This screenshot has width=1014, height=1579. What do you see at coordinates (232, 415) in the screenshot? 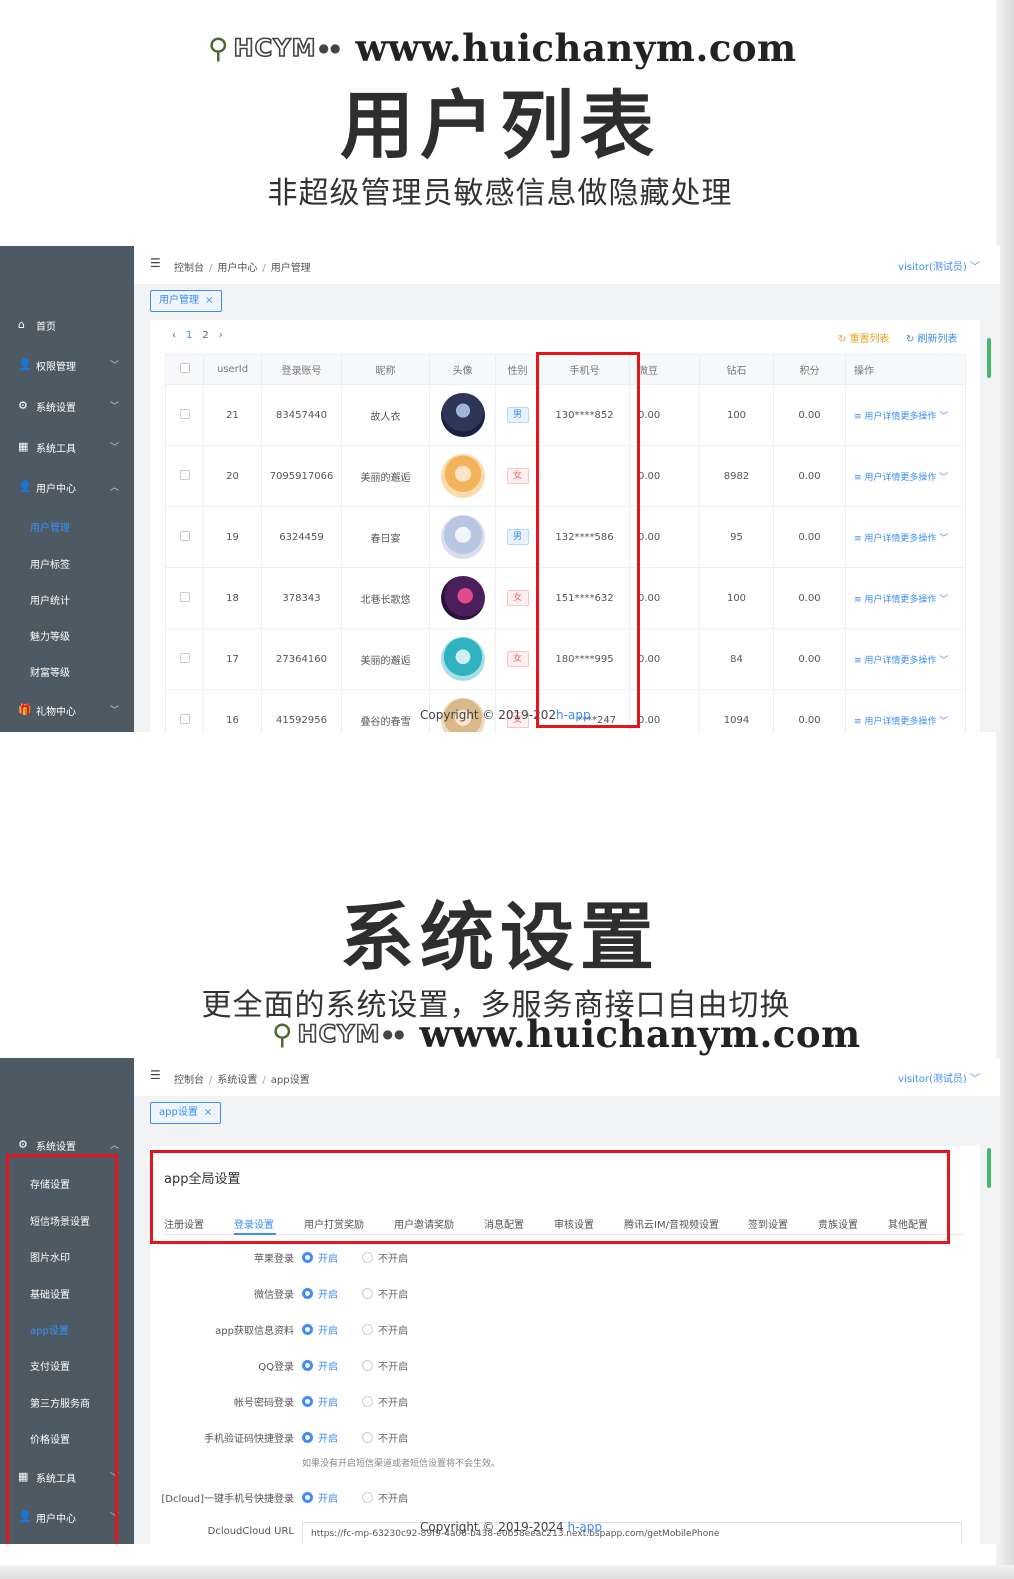
I see `cell-user-id: 21` at bounding box center [232, 415].